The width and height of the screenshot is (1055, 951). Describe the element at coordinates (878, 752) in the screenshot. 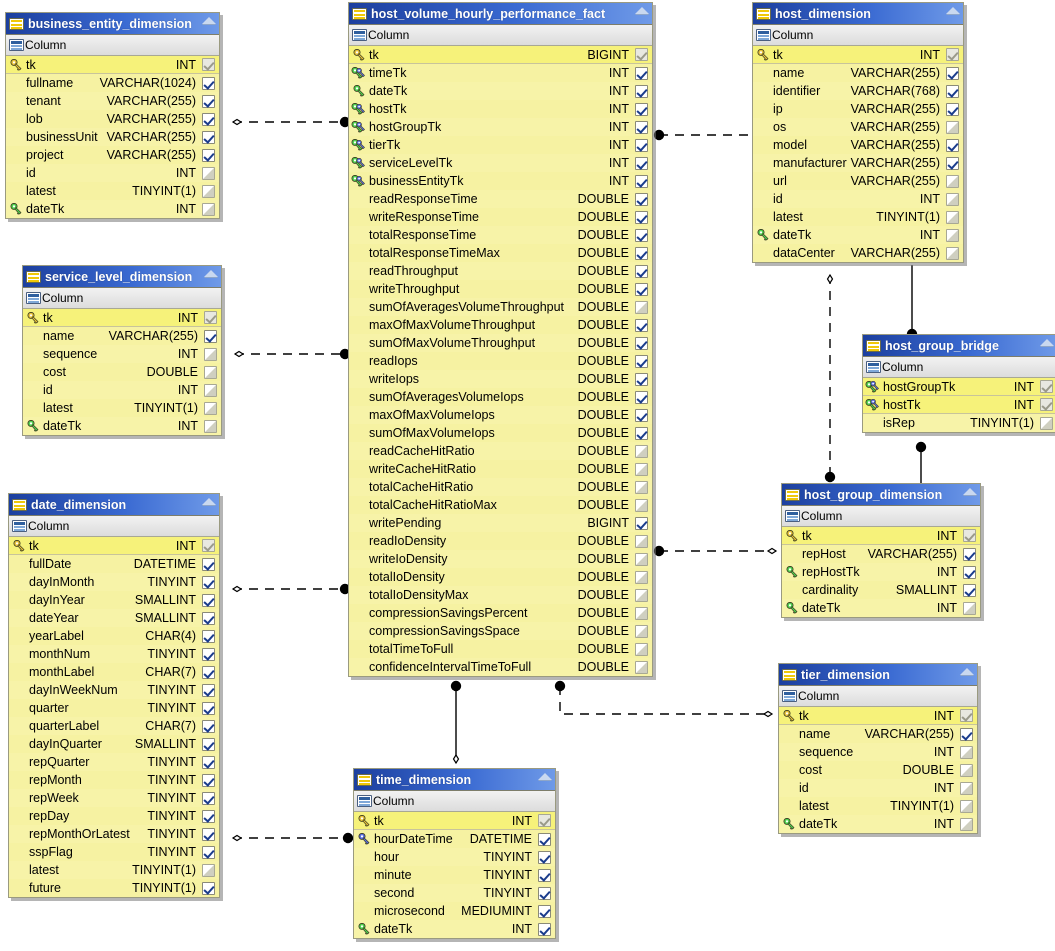

I see `column-row: sequence INT` at that location.